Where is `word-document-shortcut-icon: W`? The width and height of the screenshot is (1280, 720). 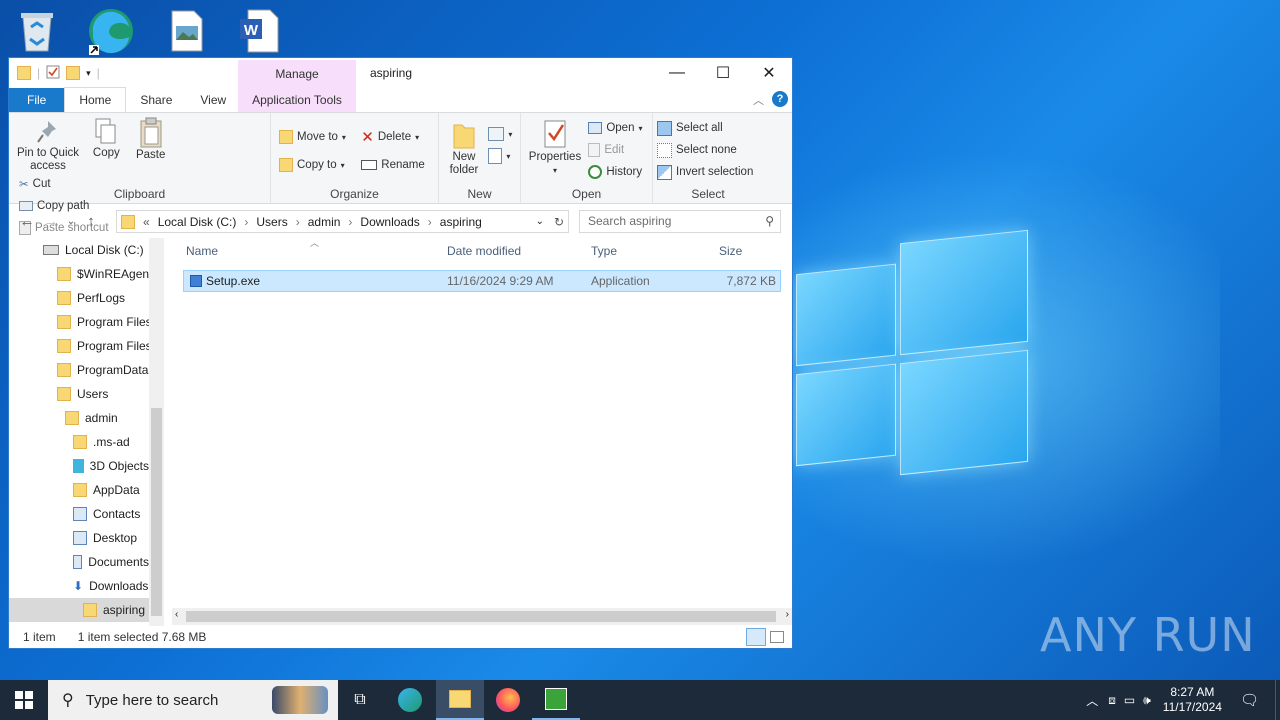
word-document-shortcut-icon: W is located at coordinates (259, 31).